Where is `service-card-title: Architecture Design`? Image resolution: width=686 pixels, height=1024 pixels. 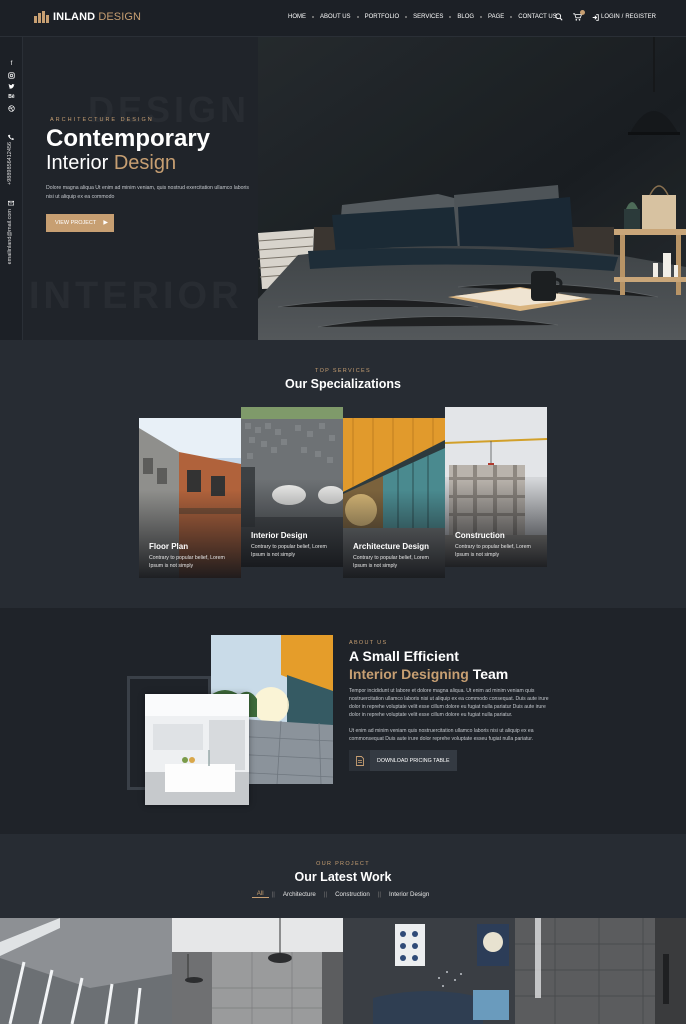
service-card-title: Architecture Design is located at coordinates (391, 546).